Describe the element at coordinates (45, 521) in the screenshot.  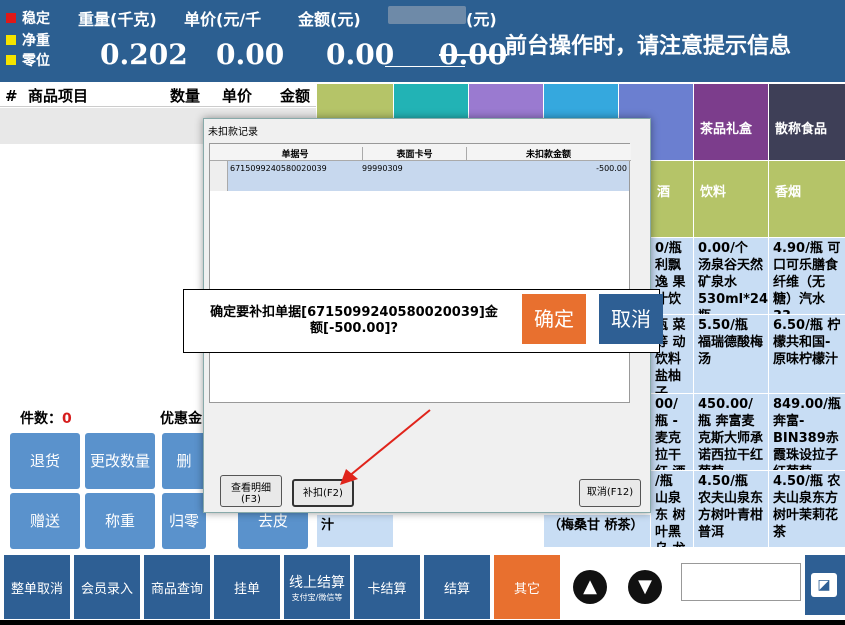
I see `gift-button: 赠送` at that location.